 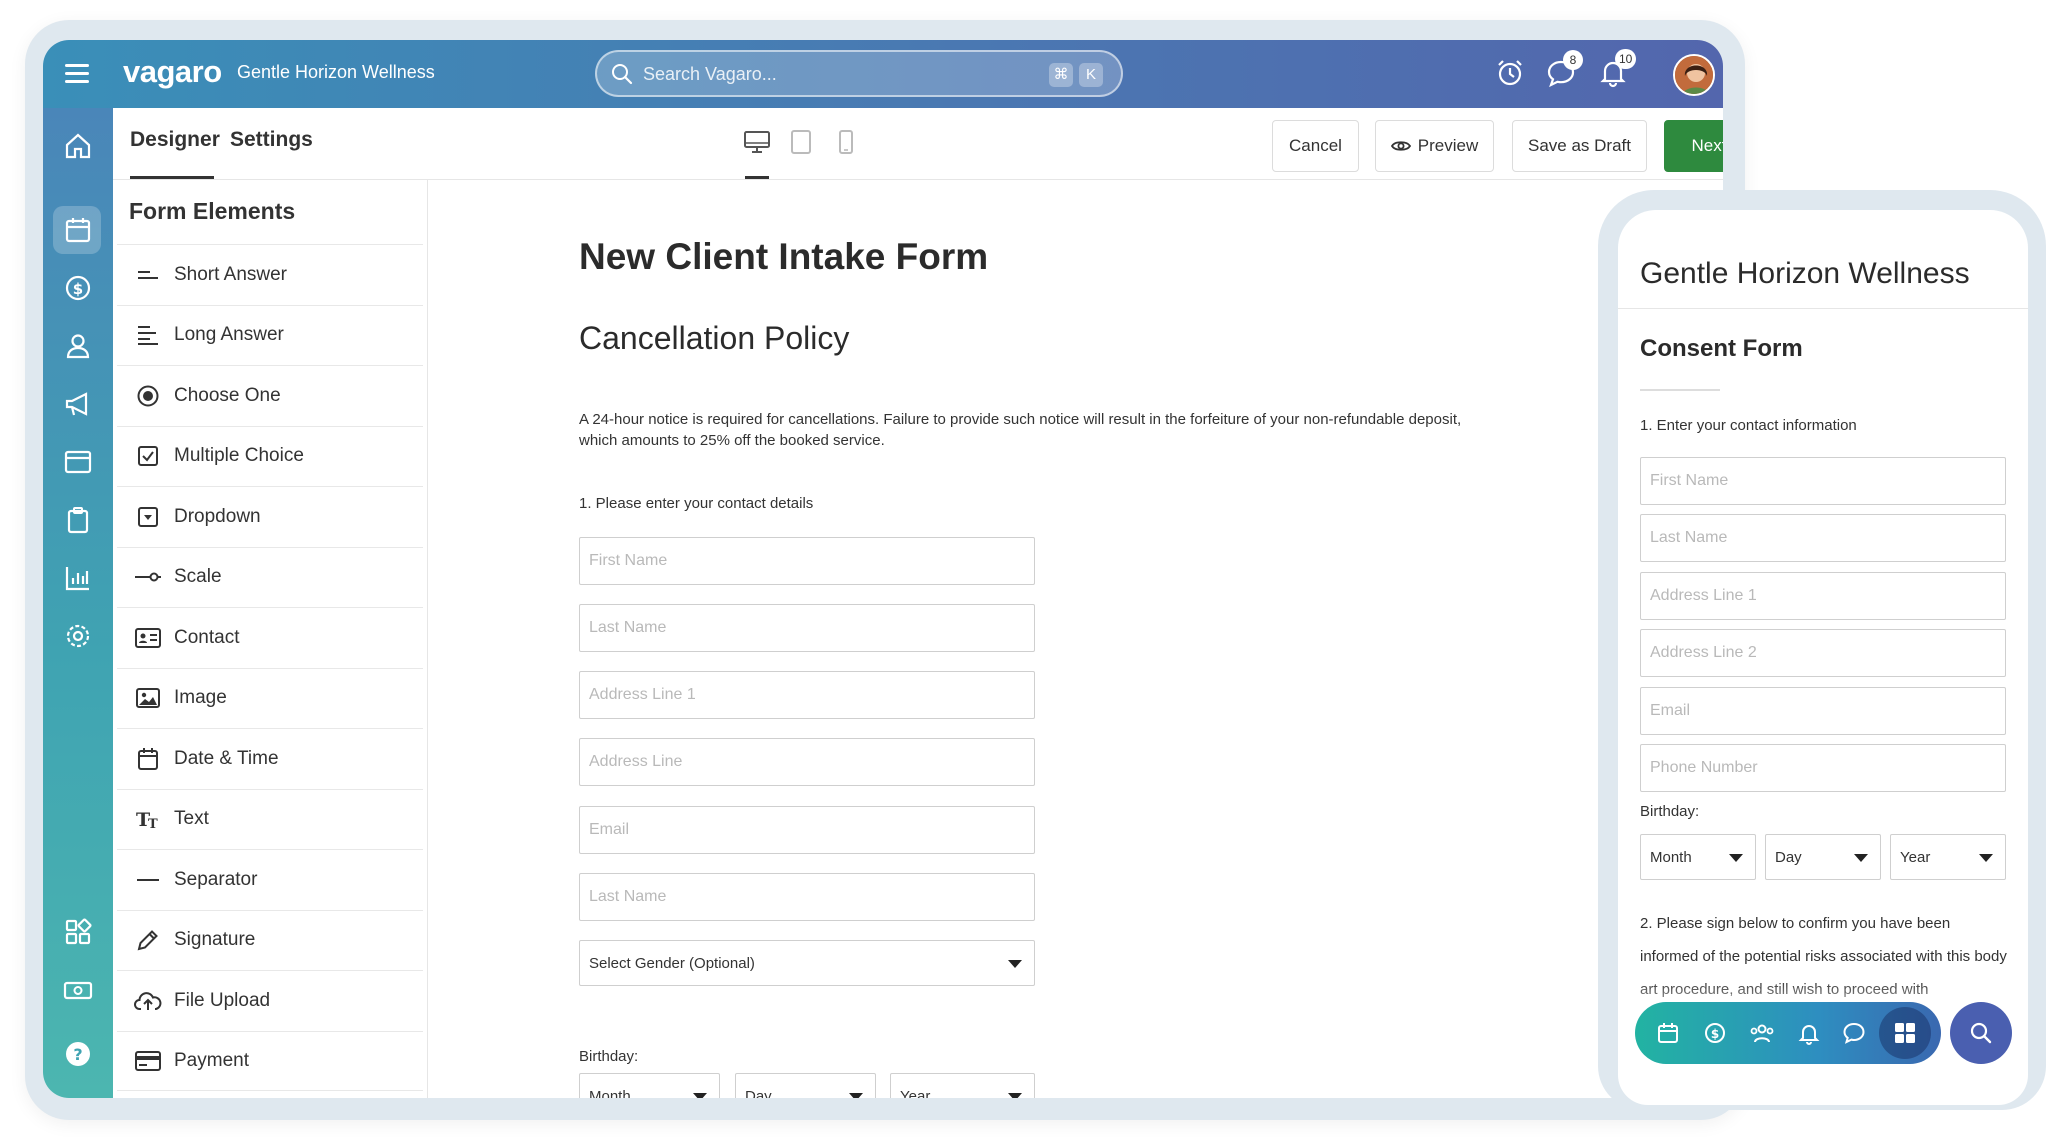 What do you see at coordinates (1694, 75) in the screenshot?
I see `user-avatar` at bounding box center [1694, 75].